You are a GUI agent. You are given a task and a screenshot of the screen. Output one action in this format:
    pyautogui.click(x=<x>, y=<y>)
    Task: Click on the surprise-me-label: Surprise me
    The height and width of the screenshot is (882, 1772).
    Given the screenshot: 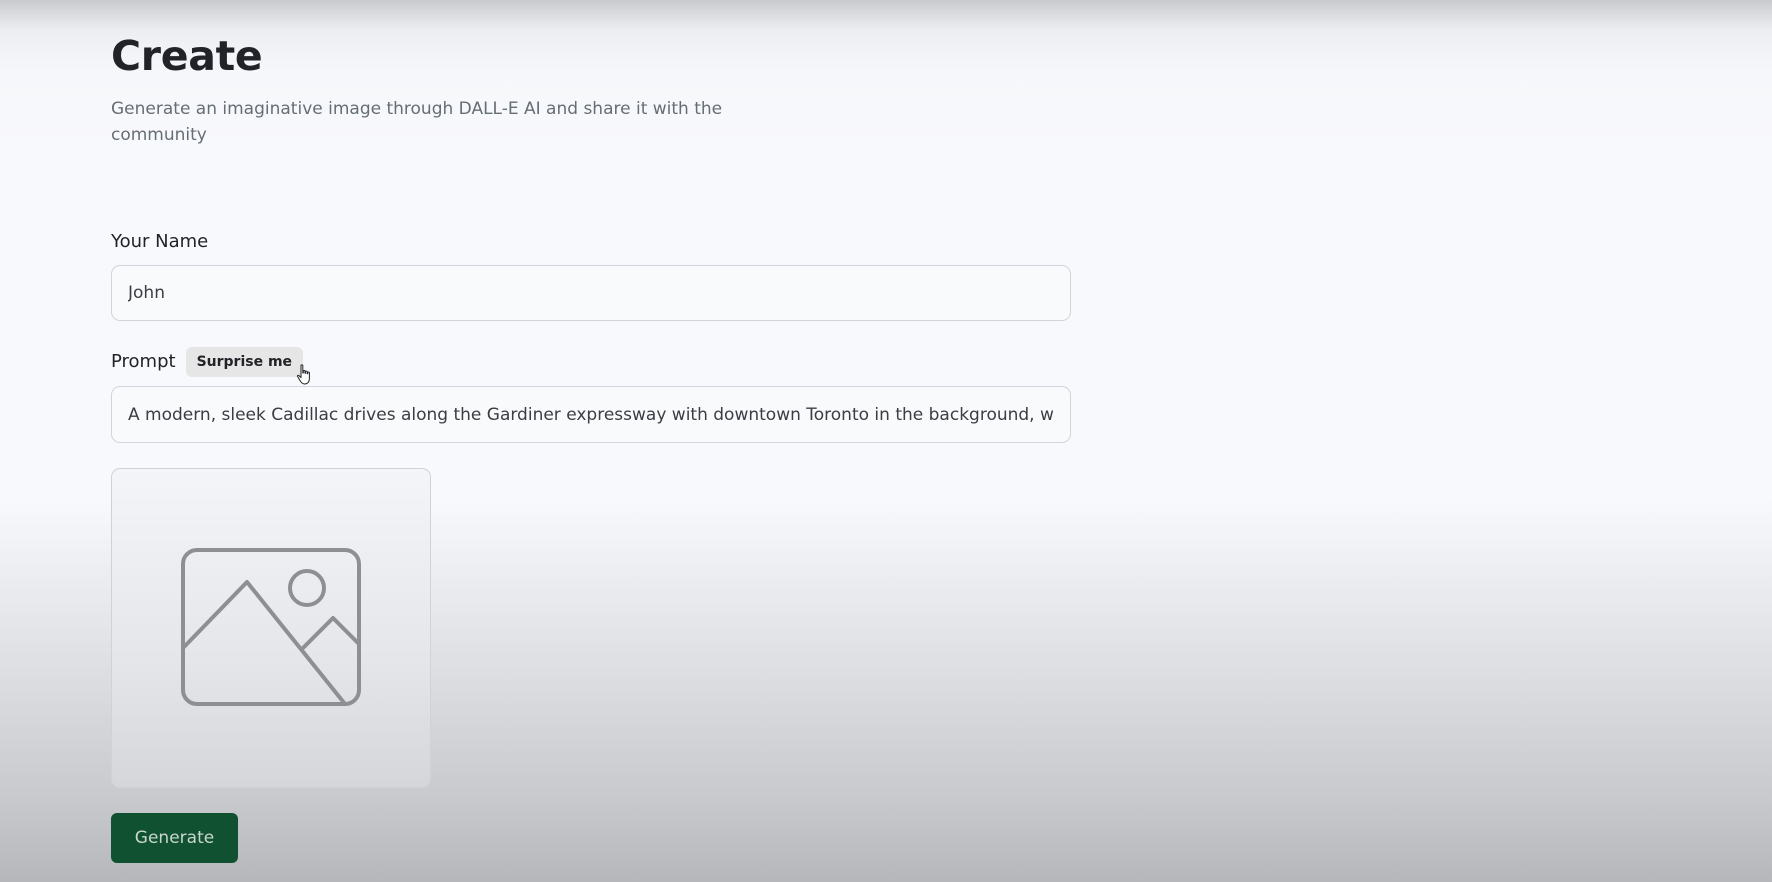 What is the action you would take?
    pyautogui.click(x=244, y=362)
    